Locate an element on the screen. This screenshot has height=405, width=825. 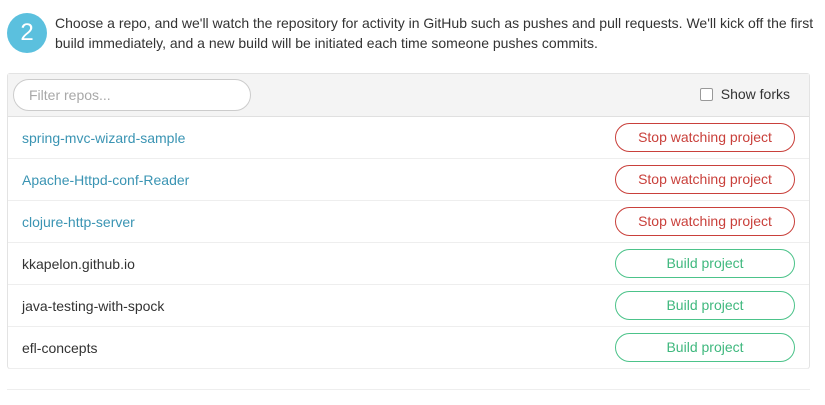
repo-row: java-testing-with-spock Build project is located at coordinates (408, 306).